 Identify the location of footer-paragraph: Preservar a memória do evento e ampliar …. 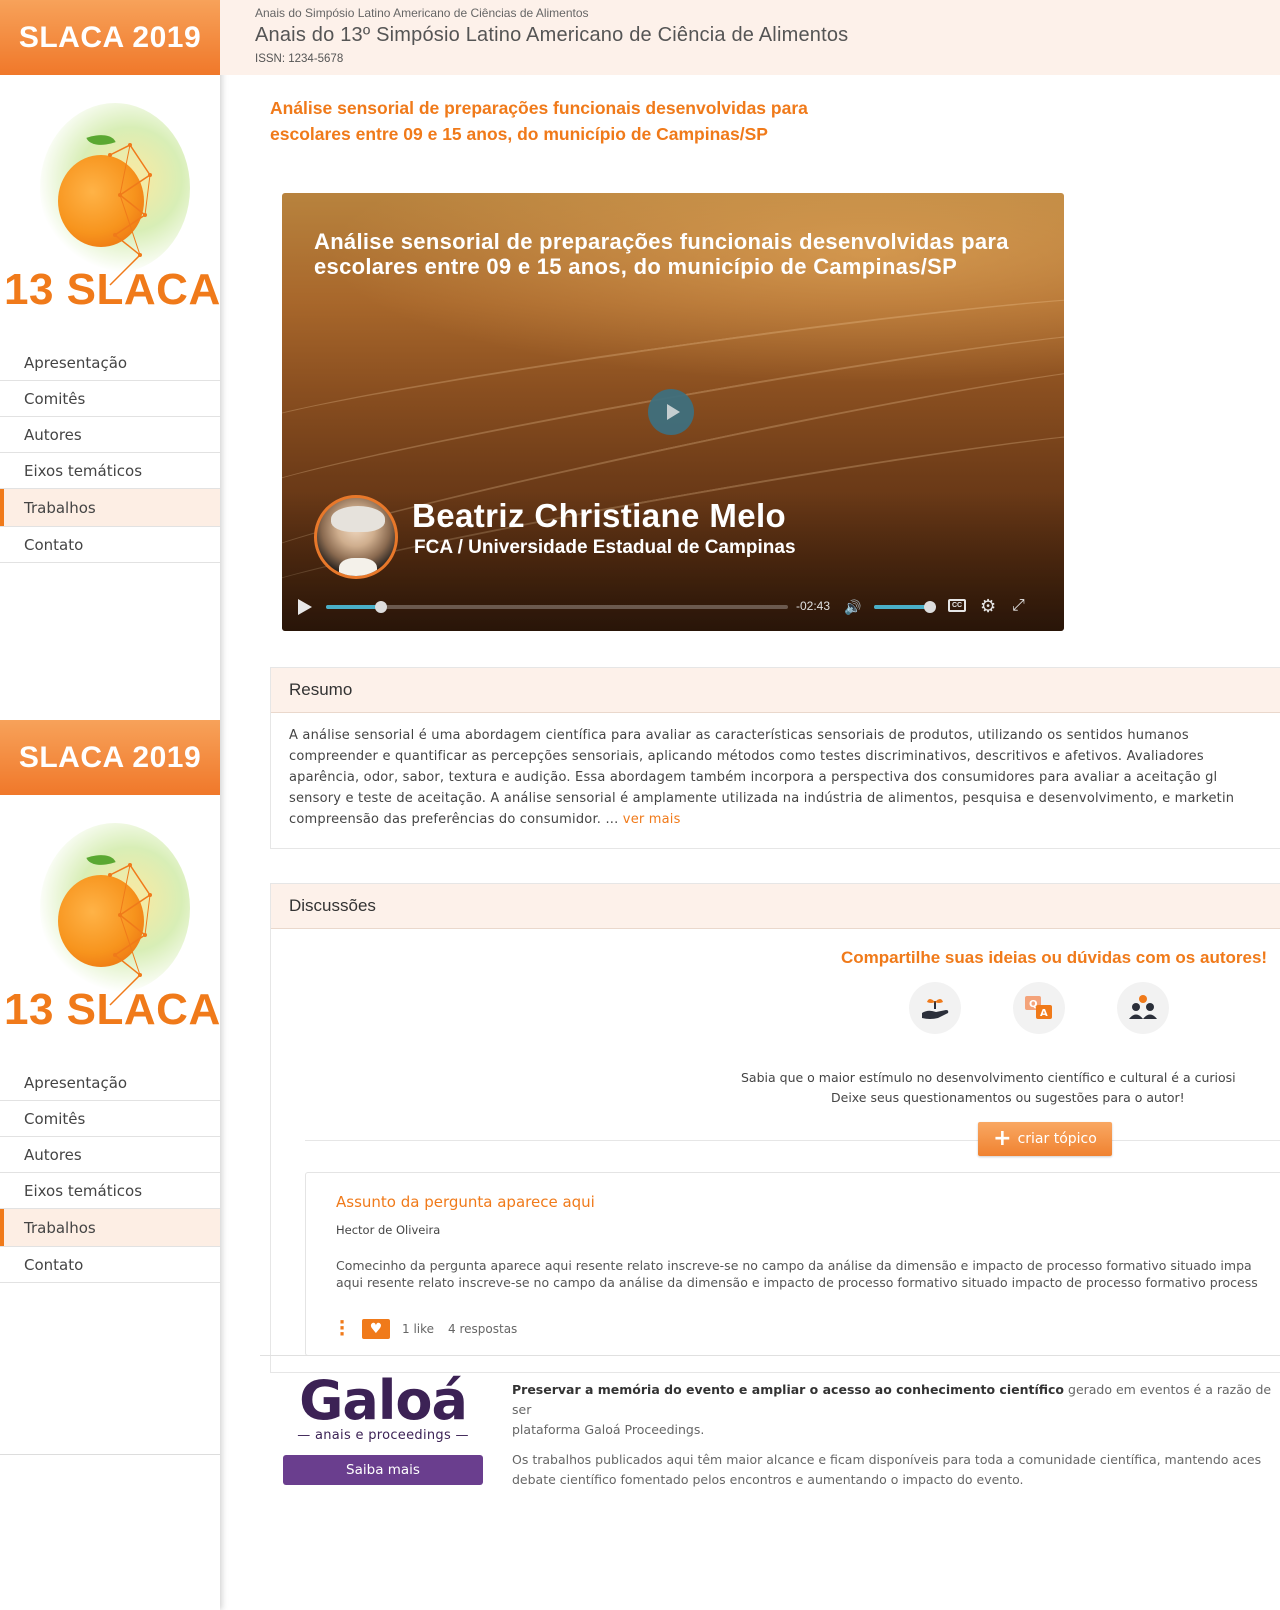
(896, 1410).